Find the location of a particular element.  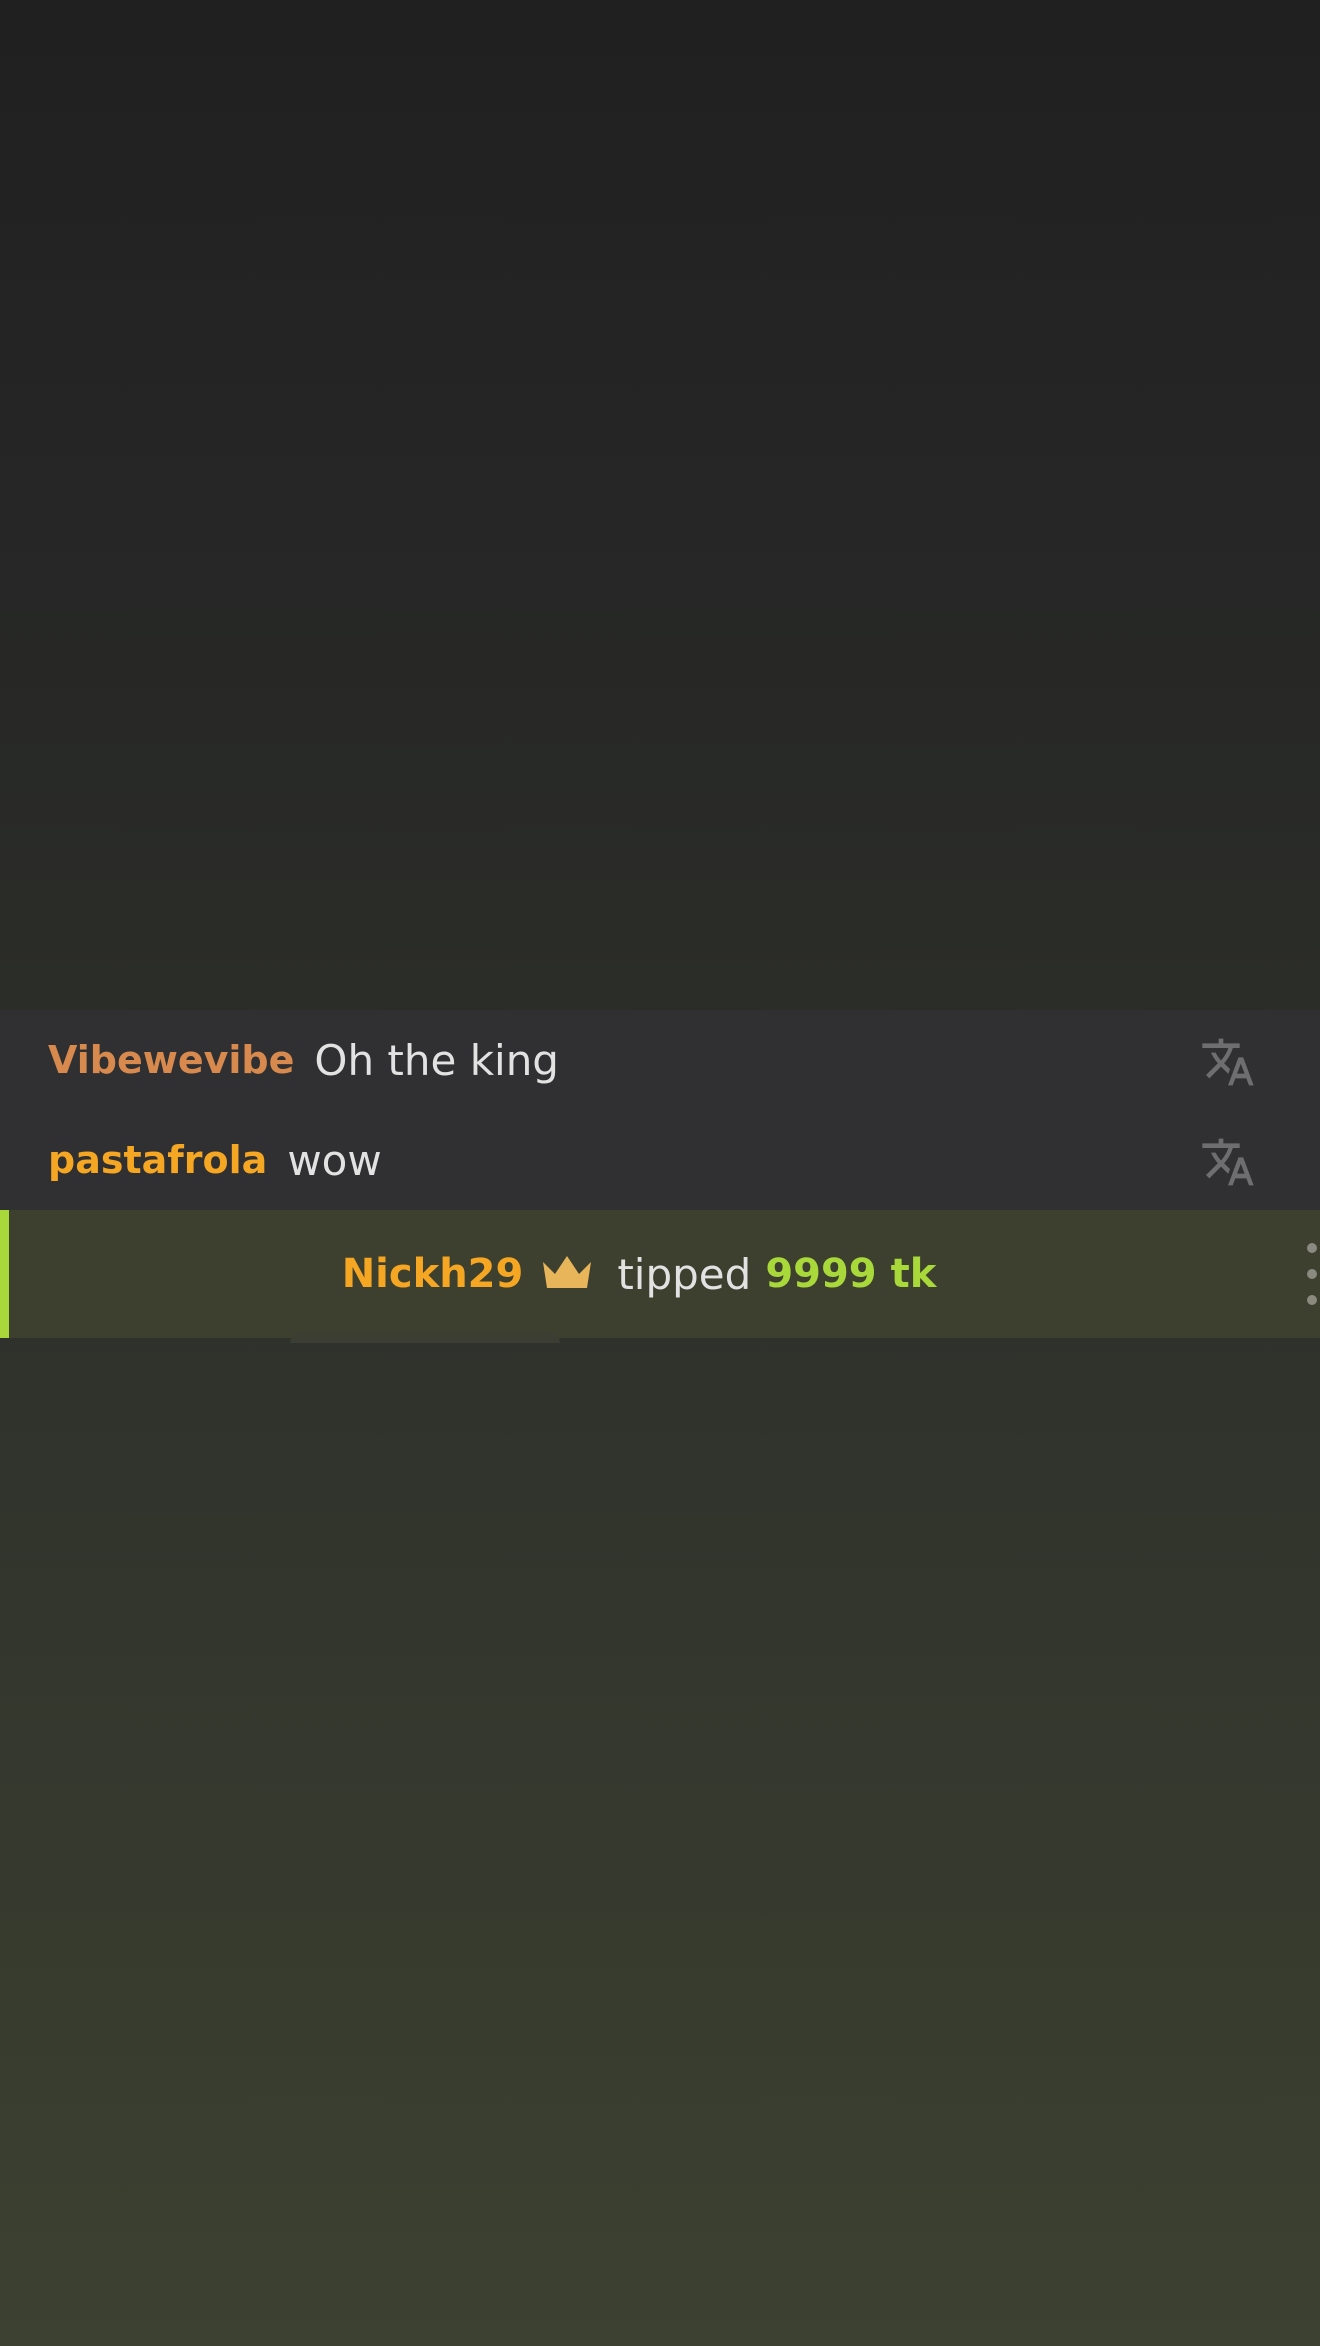

tip-notification: Nickh29 tipped 9999 tk is located at coordinates (660, 1274).